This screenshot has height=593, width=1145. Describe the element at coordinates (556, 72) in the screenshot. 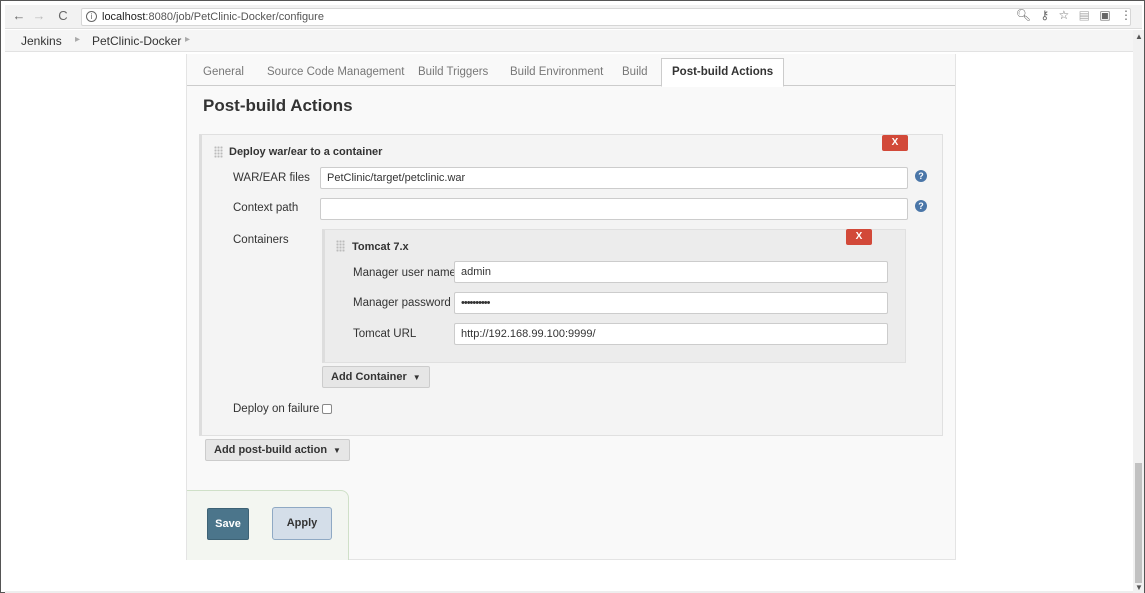

I see `tab-build-environment: Build Environment` at that location.